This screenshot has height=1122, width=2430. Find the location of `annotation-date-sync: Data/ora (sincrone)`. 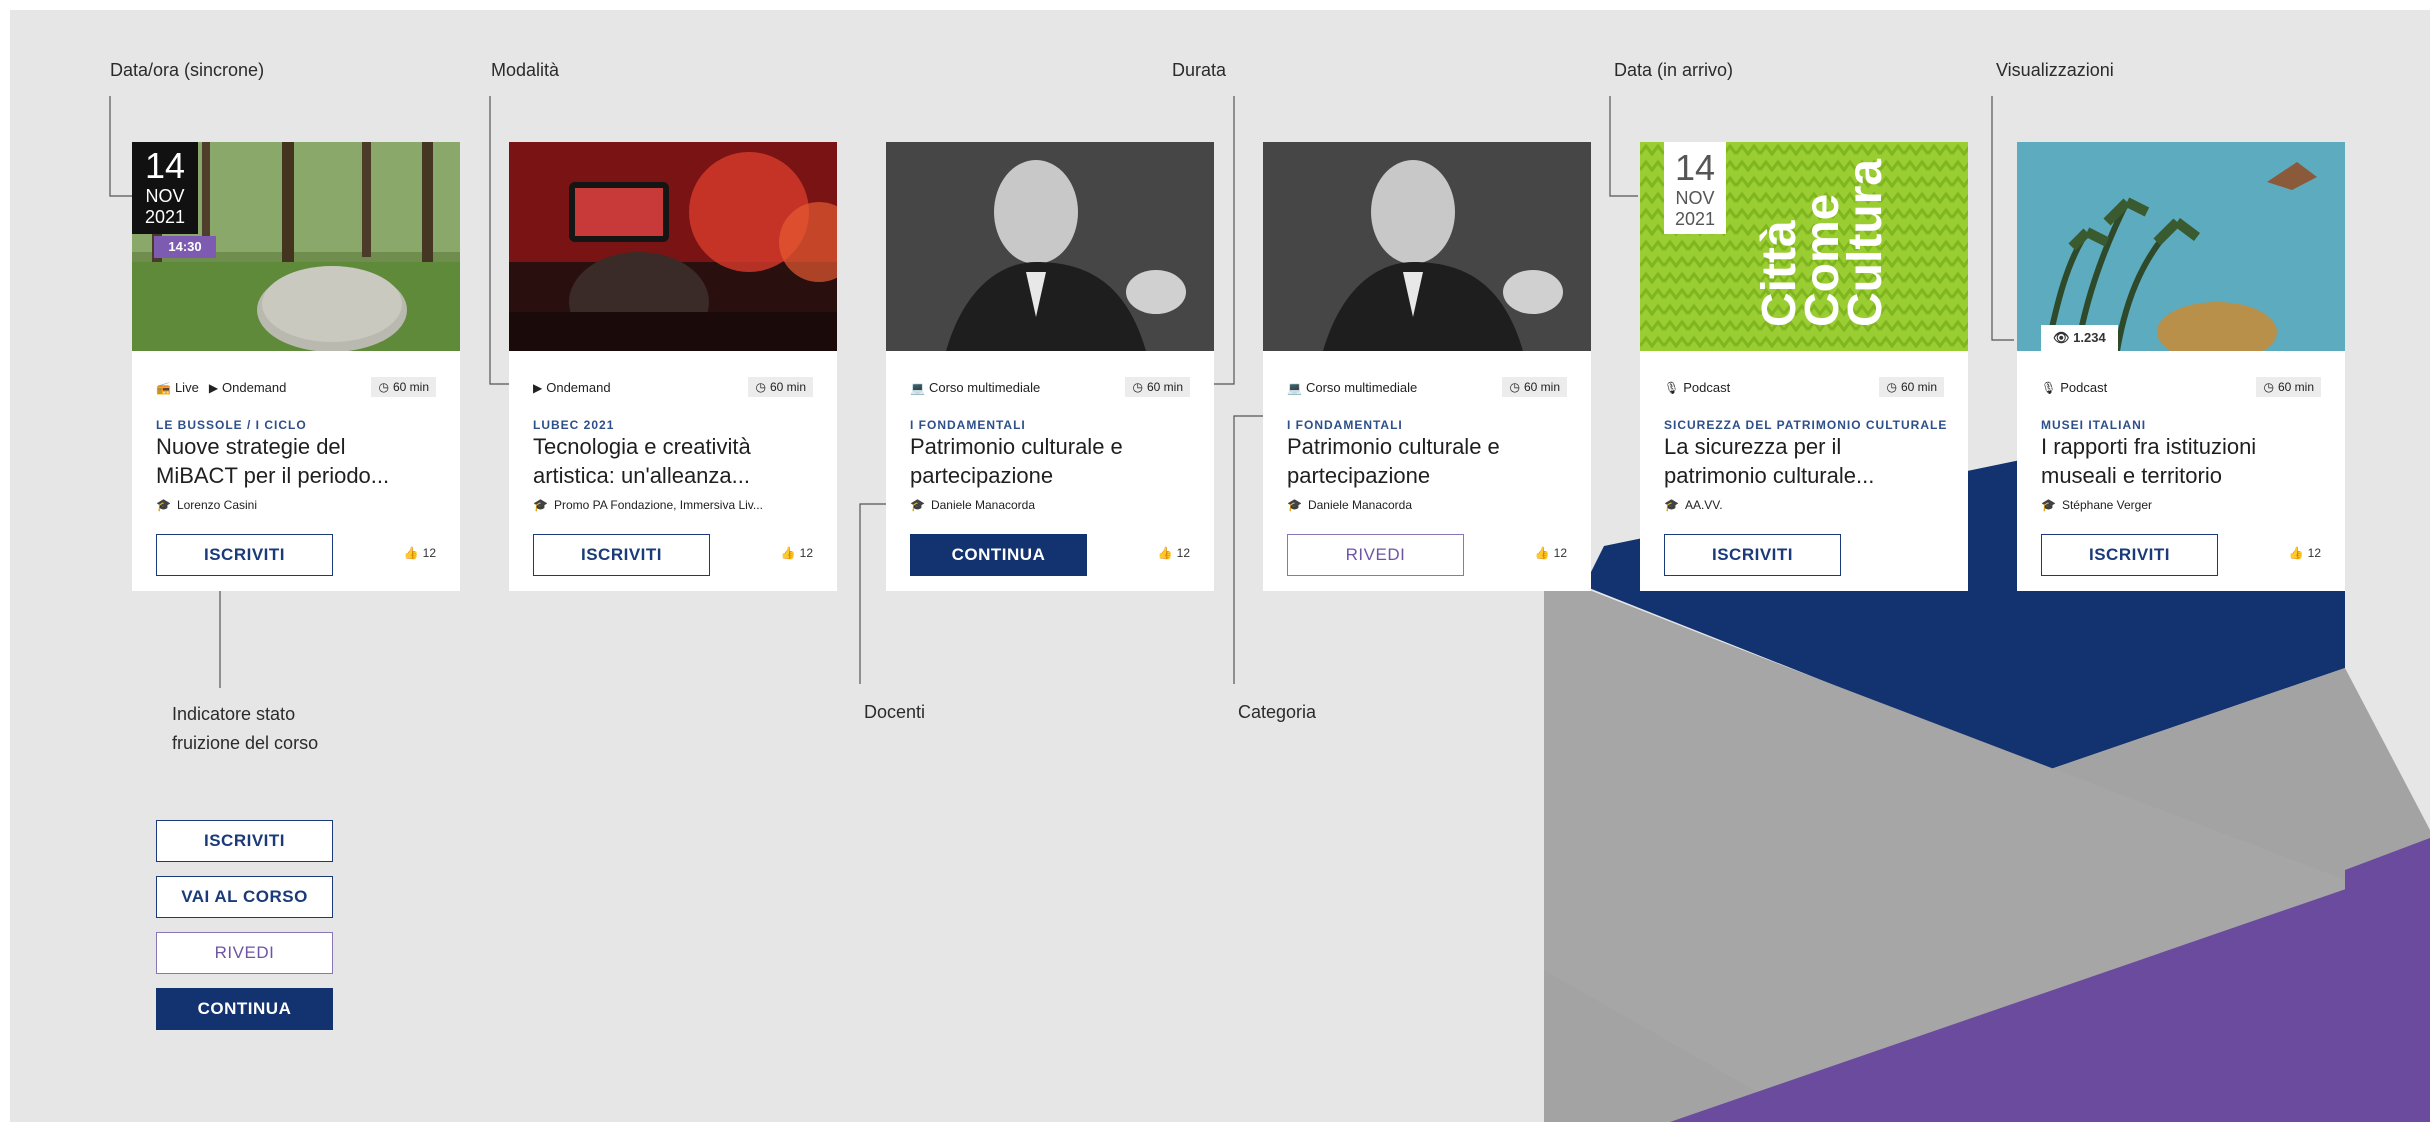

annotation-date-sync: Data/ora (sincrone) is located at coordinates (187, 70).